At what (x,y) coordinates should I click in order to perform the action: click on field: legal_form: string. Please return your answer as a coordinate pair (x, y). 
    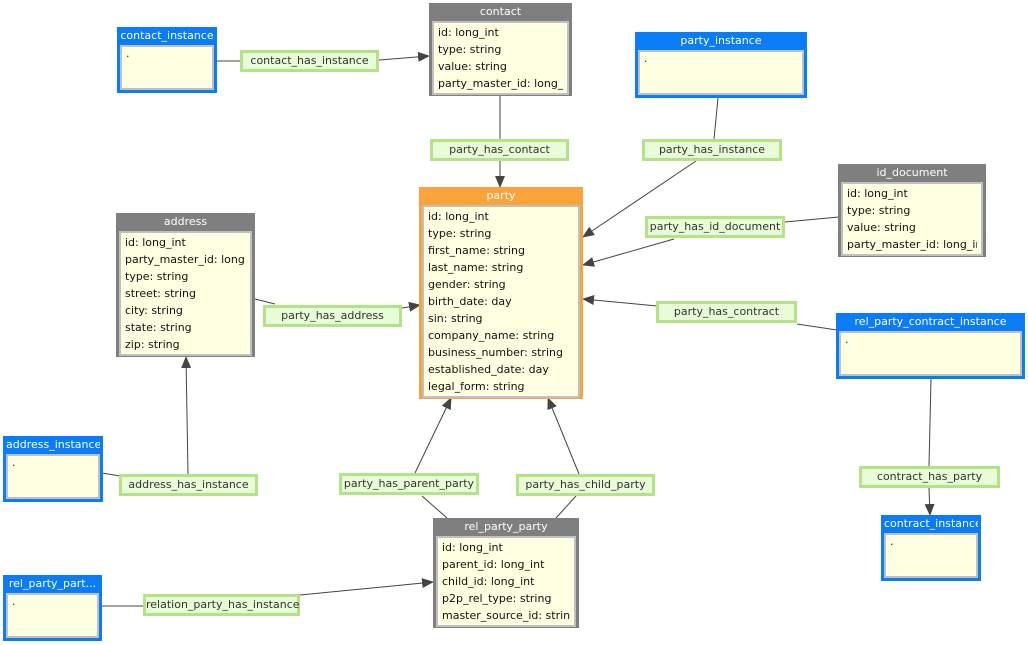
    Looking at the image, I should click on (476, 386).